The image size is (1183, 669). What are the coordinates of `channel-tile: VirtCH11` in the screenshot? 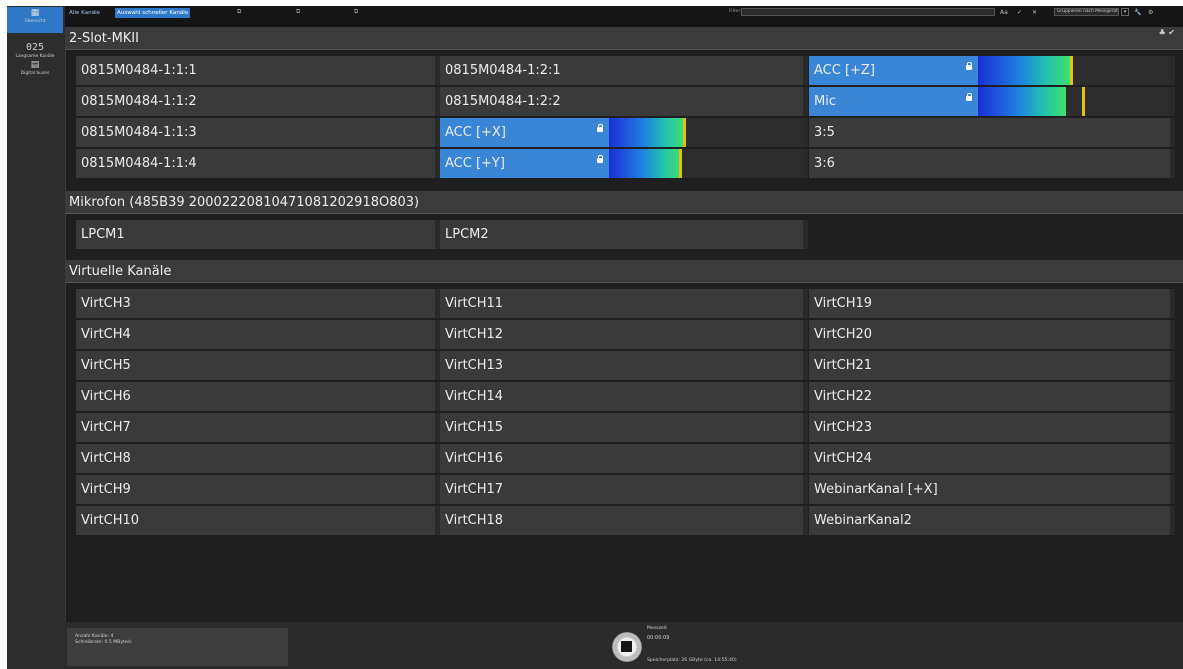 It's located at (624, 303).